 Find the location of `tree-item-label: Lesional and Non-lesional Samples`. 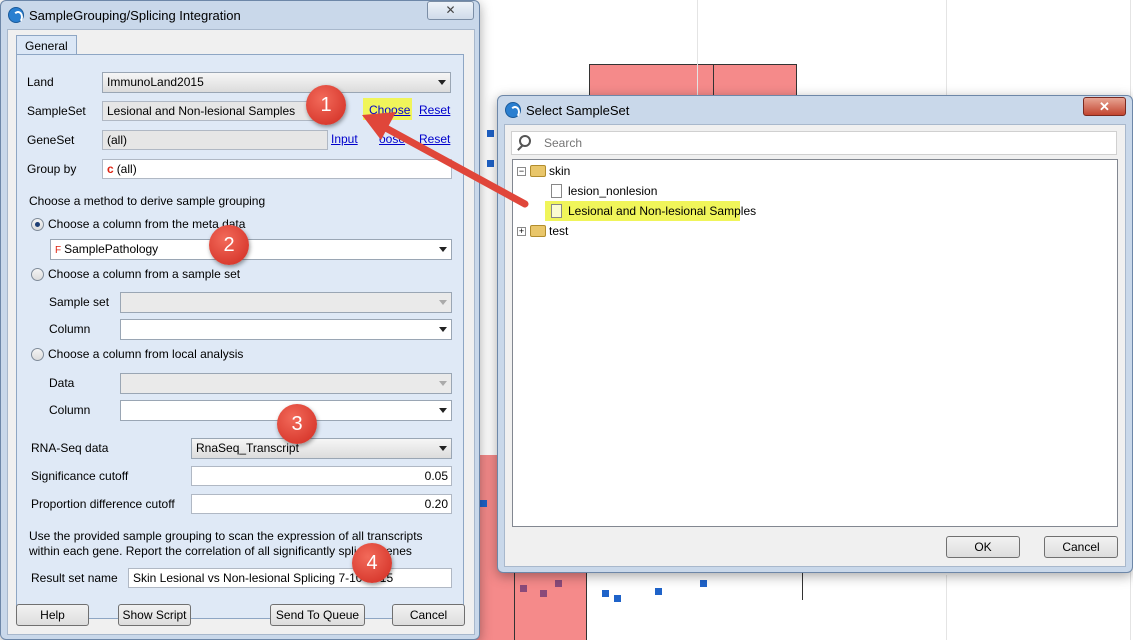

tree-item-label: Lesional and Non-lesional Samples is located at coordinates (662, 211).